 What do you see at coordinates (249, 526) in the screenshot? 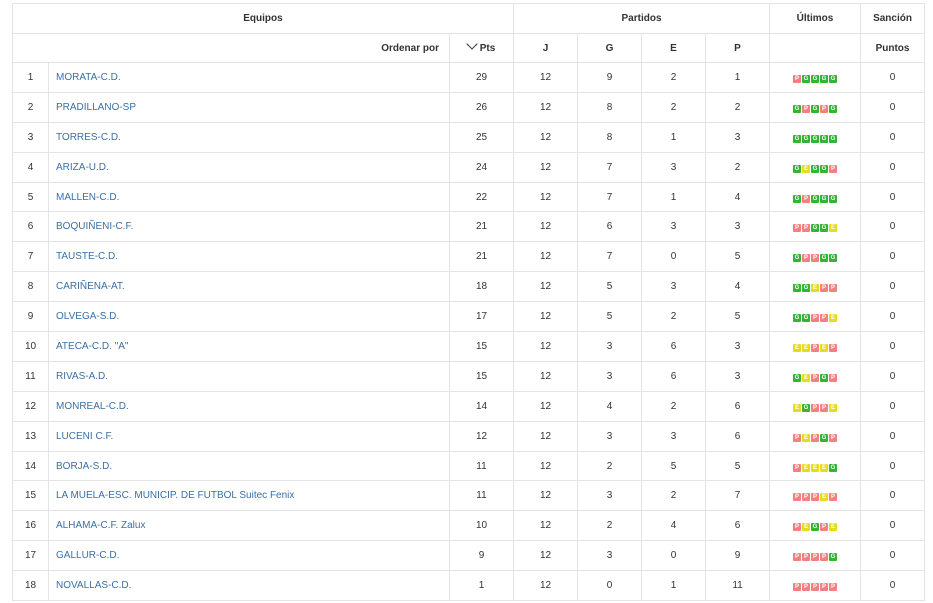
I see `team-link: ALHAMA-C.F. Zalux` at bounding box center [249, 526].